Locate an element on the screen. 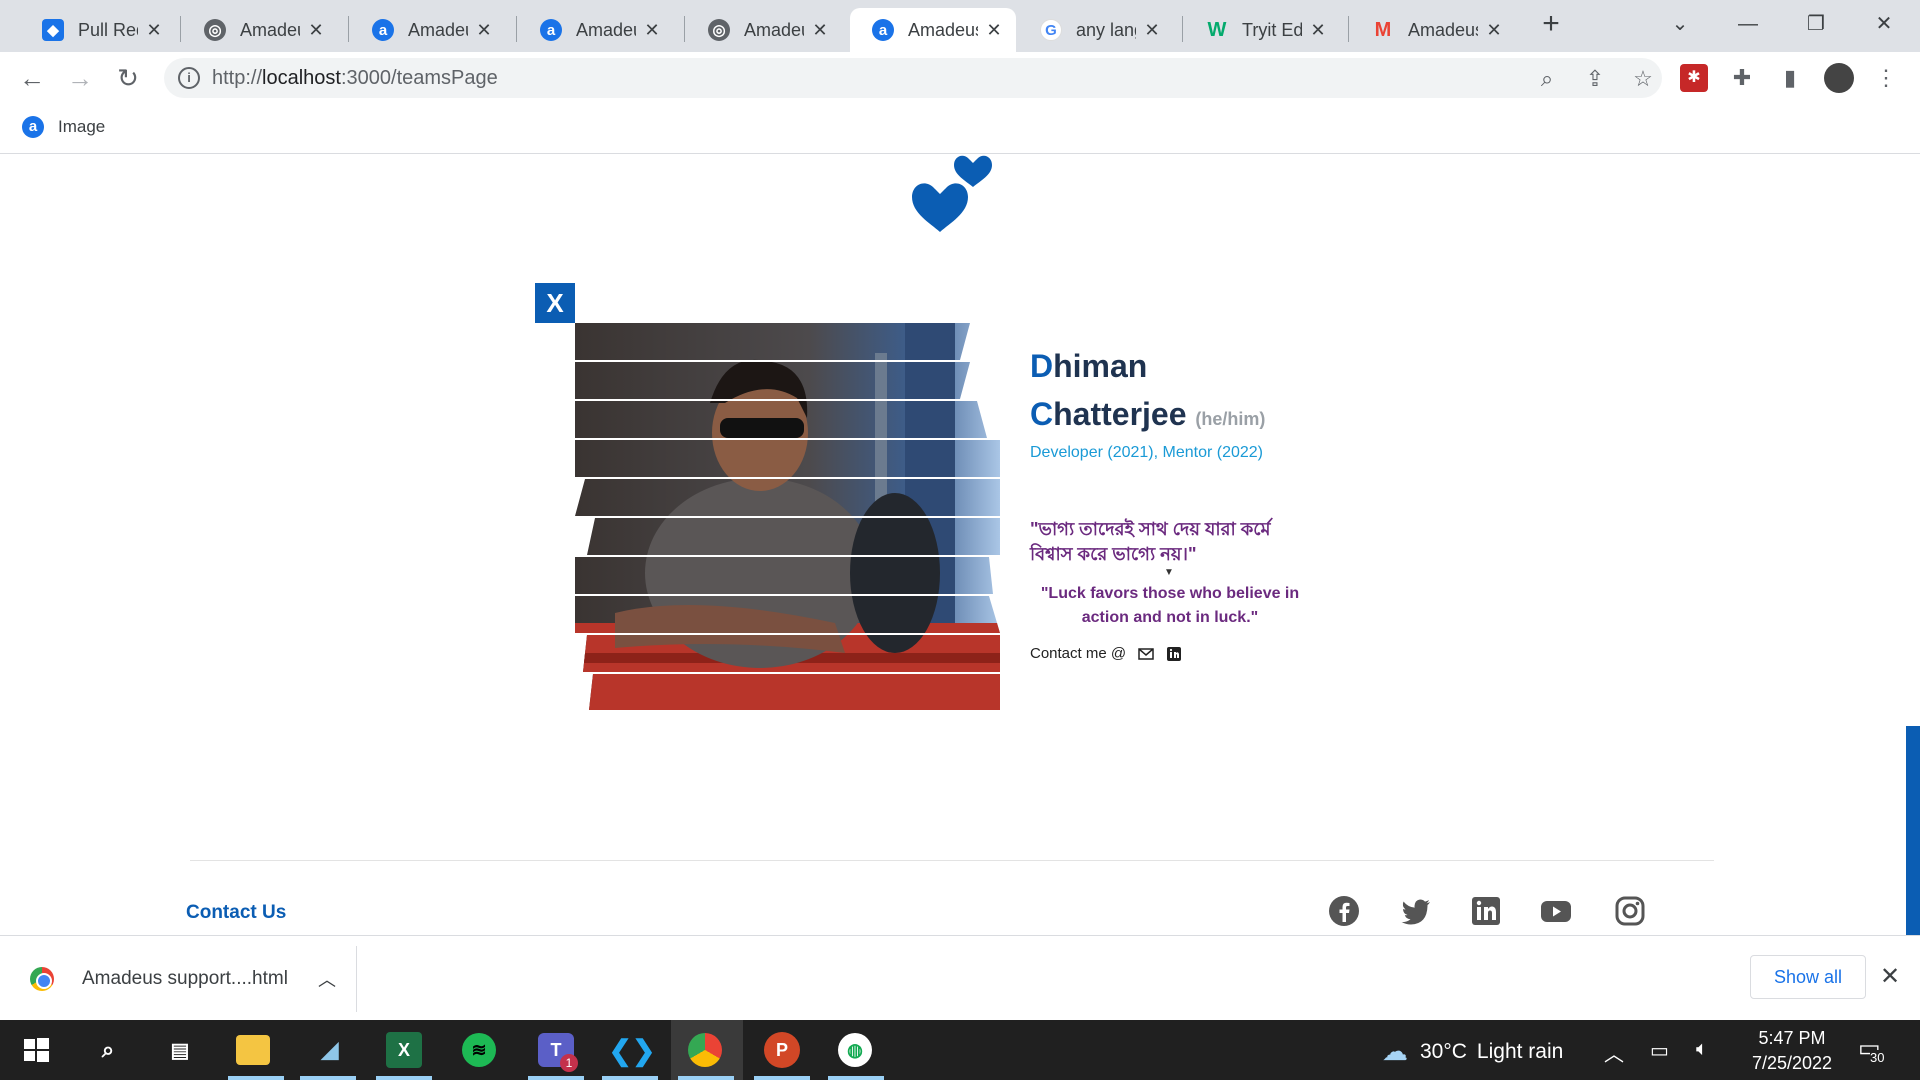  email-icon is located at coordinates (1146, 654).